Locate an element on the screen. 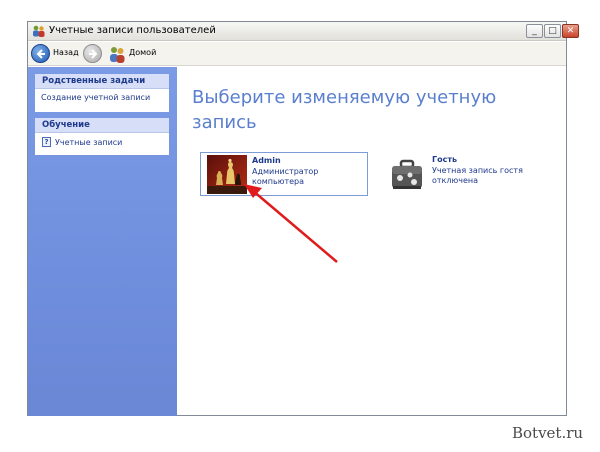 The height and width of the screenshot is (452, 600). help-link-label: Учетные записи is located at coordinates (89, 142).